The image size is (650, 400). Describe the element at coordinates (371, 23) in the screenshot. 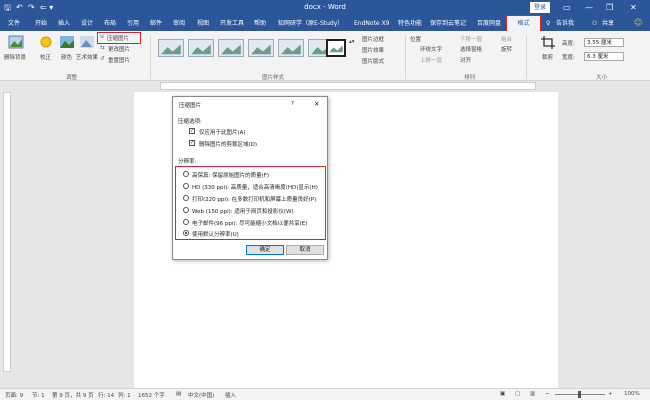

I see `tab-endnote: EndNote X9` at that location.